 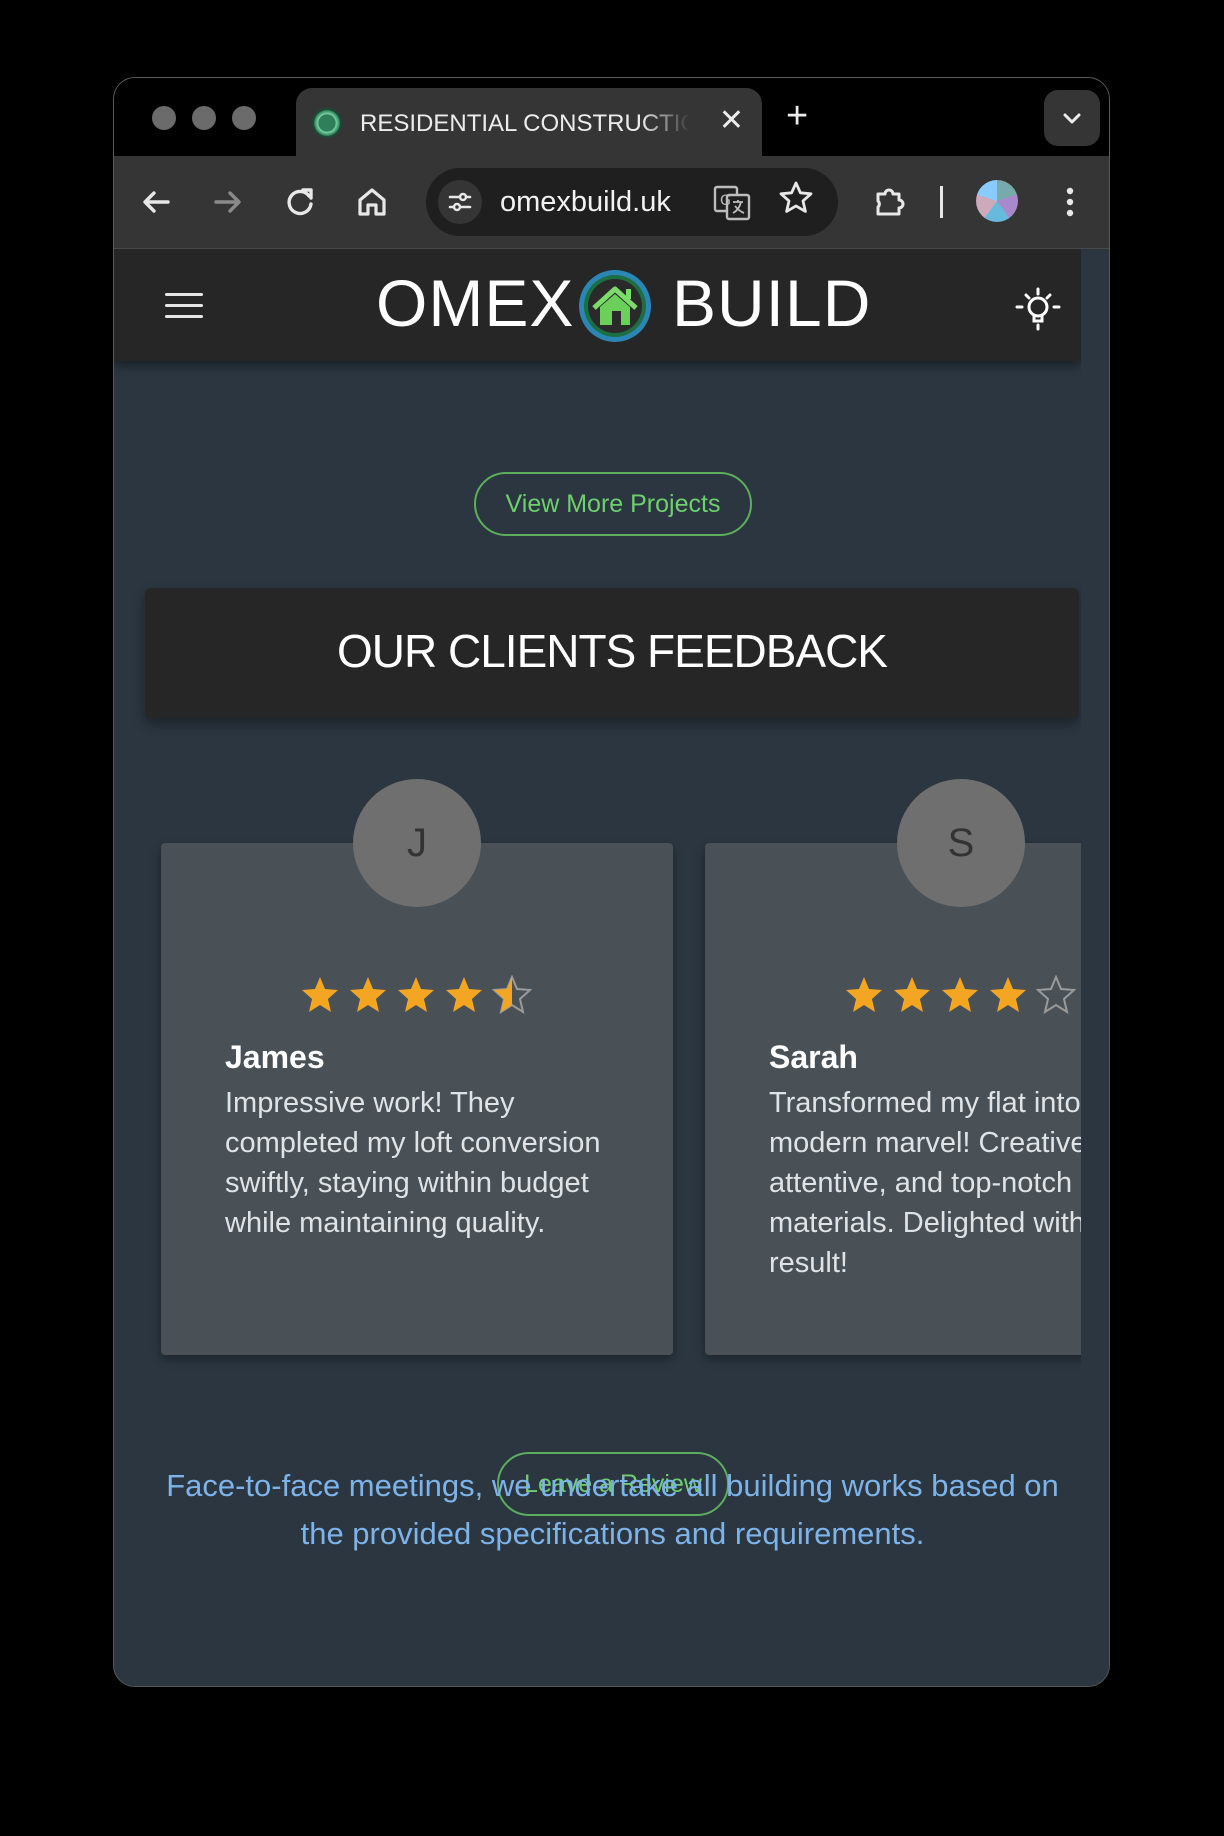 What do you see at coordinates (417, 843) in the screenshot?
I see `reviewer-avatar: J` at bounding box center [417, 843].